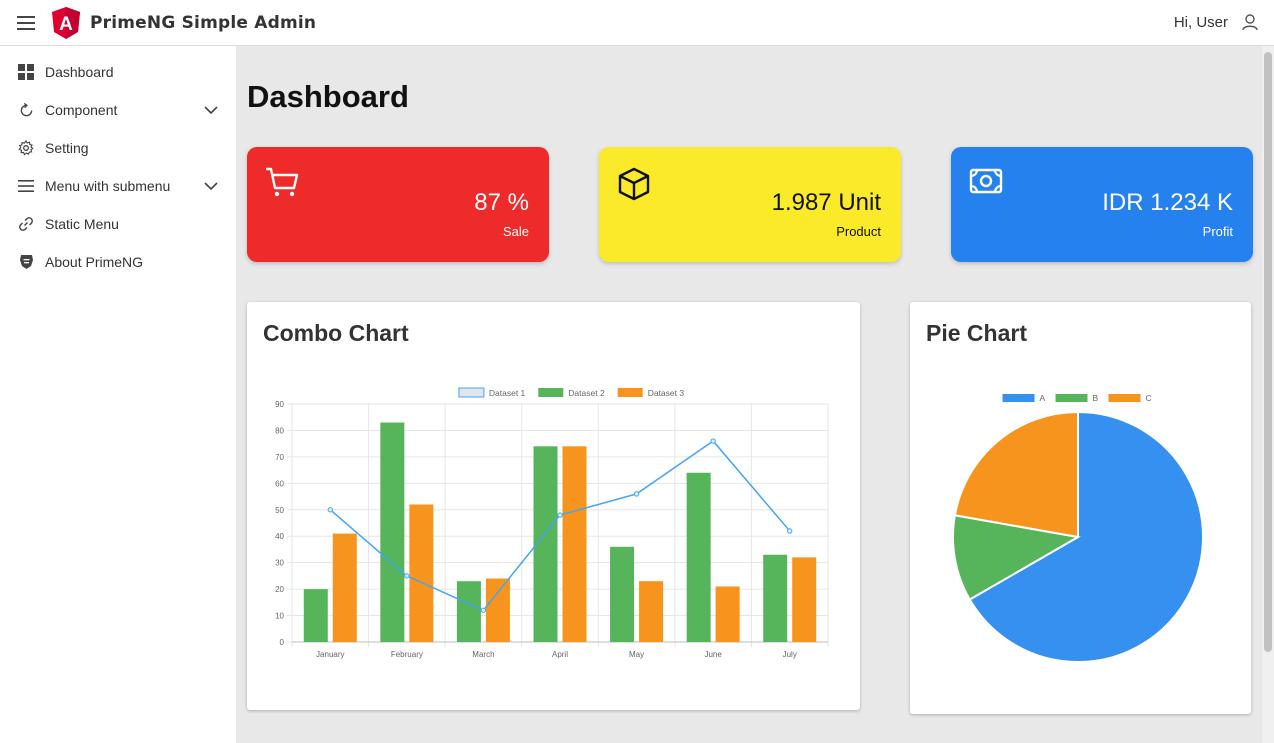 This screenshot has height=743, width=1274. I want to click on legend-label: C, so click(1149, 398).